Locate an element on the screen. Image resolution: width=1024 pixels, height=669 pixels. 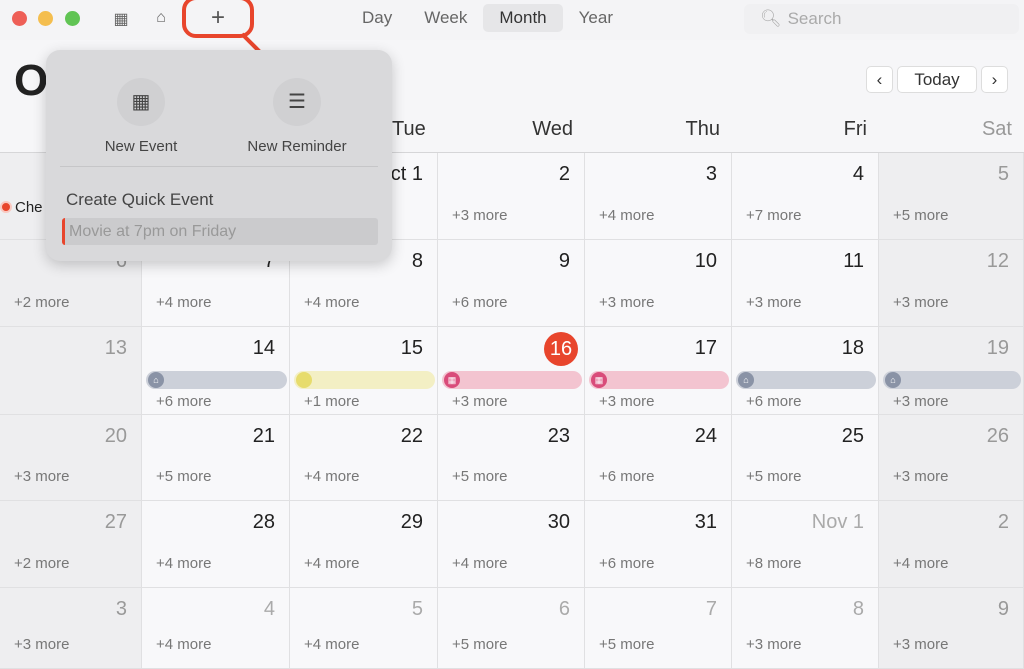
day-cell: Nov 1 +8 more is located at coordinates (805, 544).